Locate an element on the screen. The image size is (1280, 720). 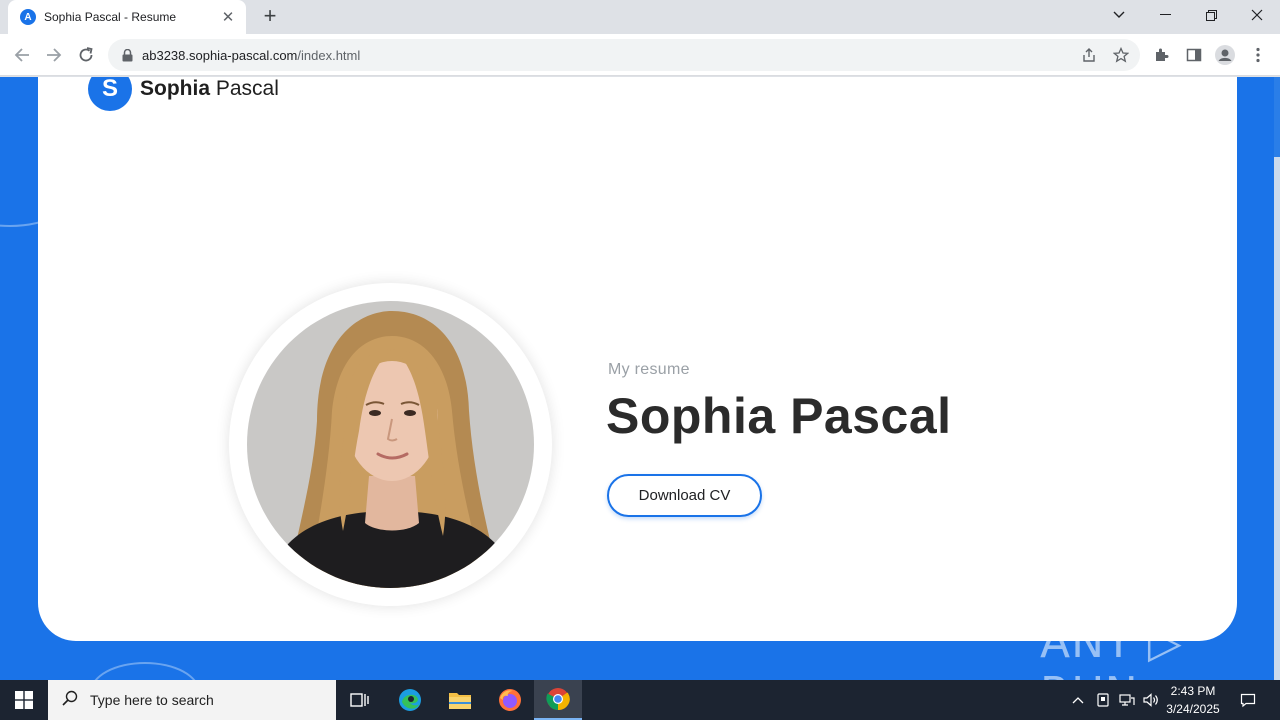
search-placeholder: Type here to search is located at coordinates (152, 700).